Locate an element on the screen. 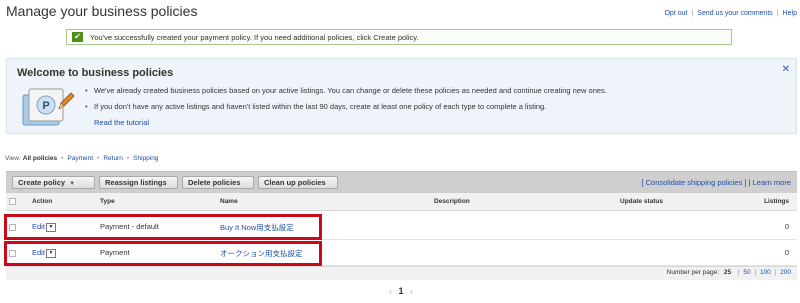 The height and width of the screenshot is (303, 800). page-title: Manage your business policies is located at coordinates (102, 11).